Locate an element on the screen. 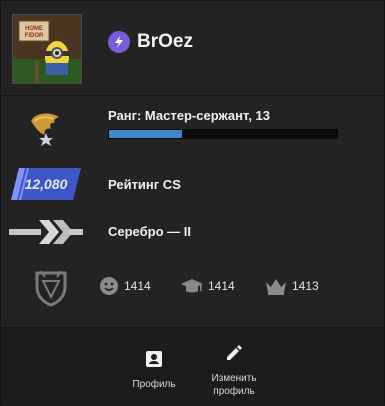 This screenshot has height=406, width=385. rank-label: Ранг: Мастер-сержант, 13 is located at coordinates (189, 115).